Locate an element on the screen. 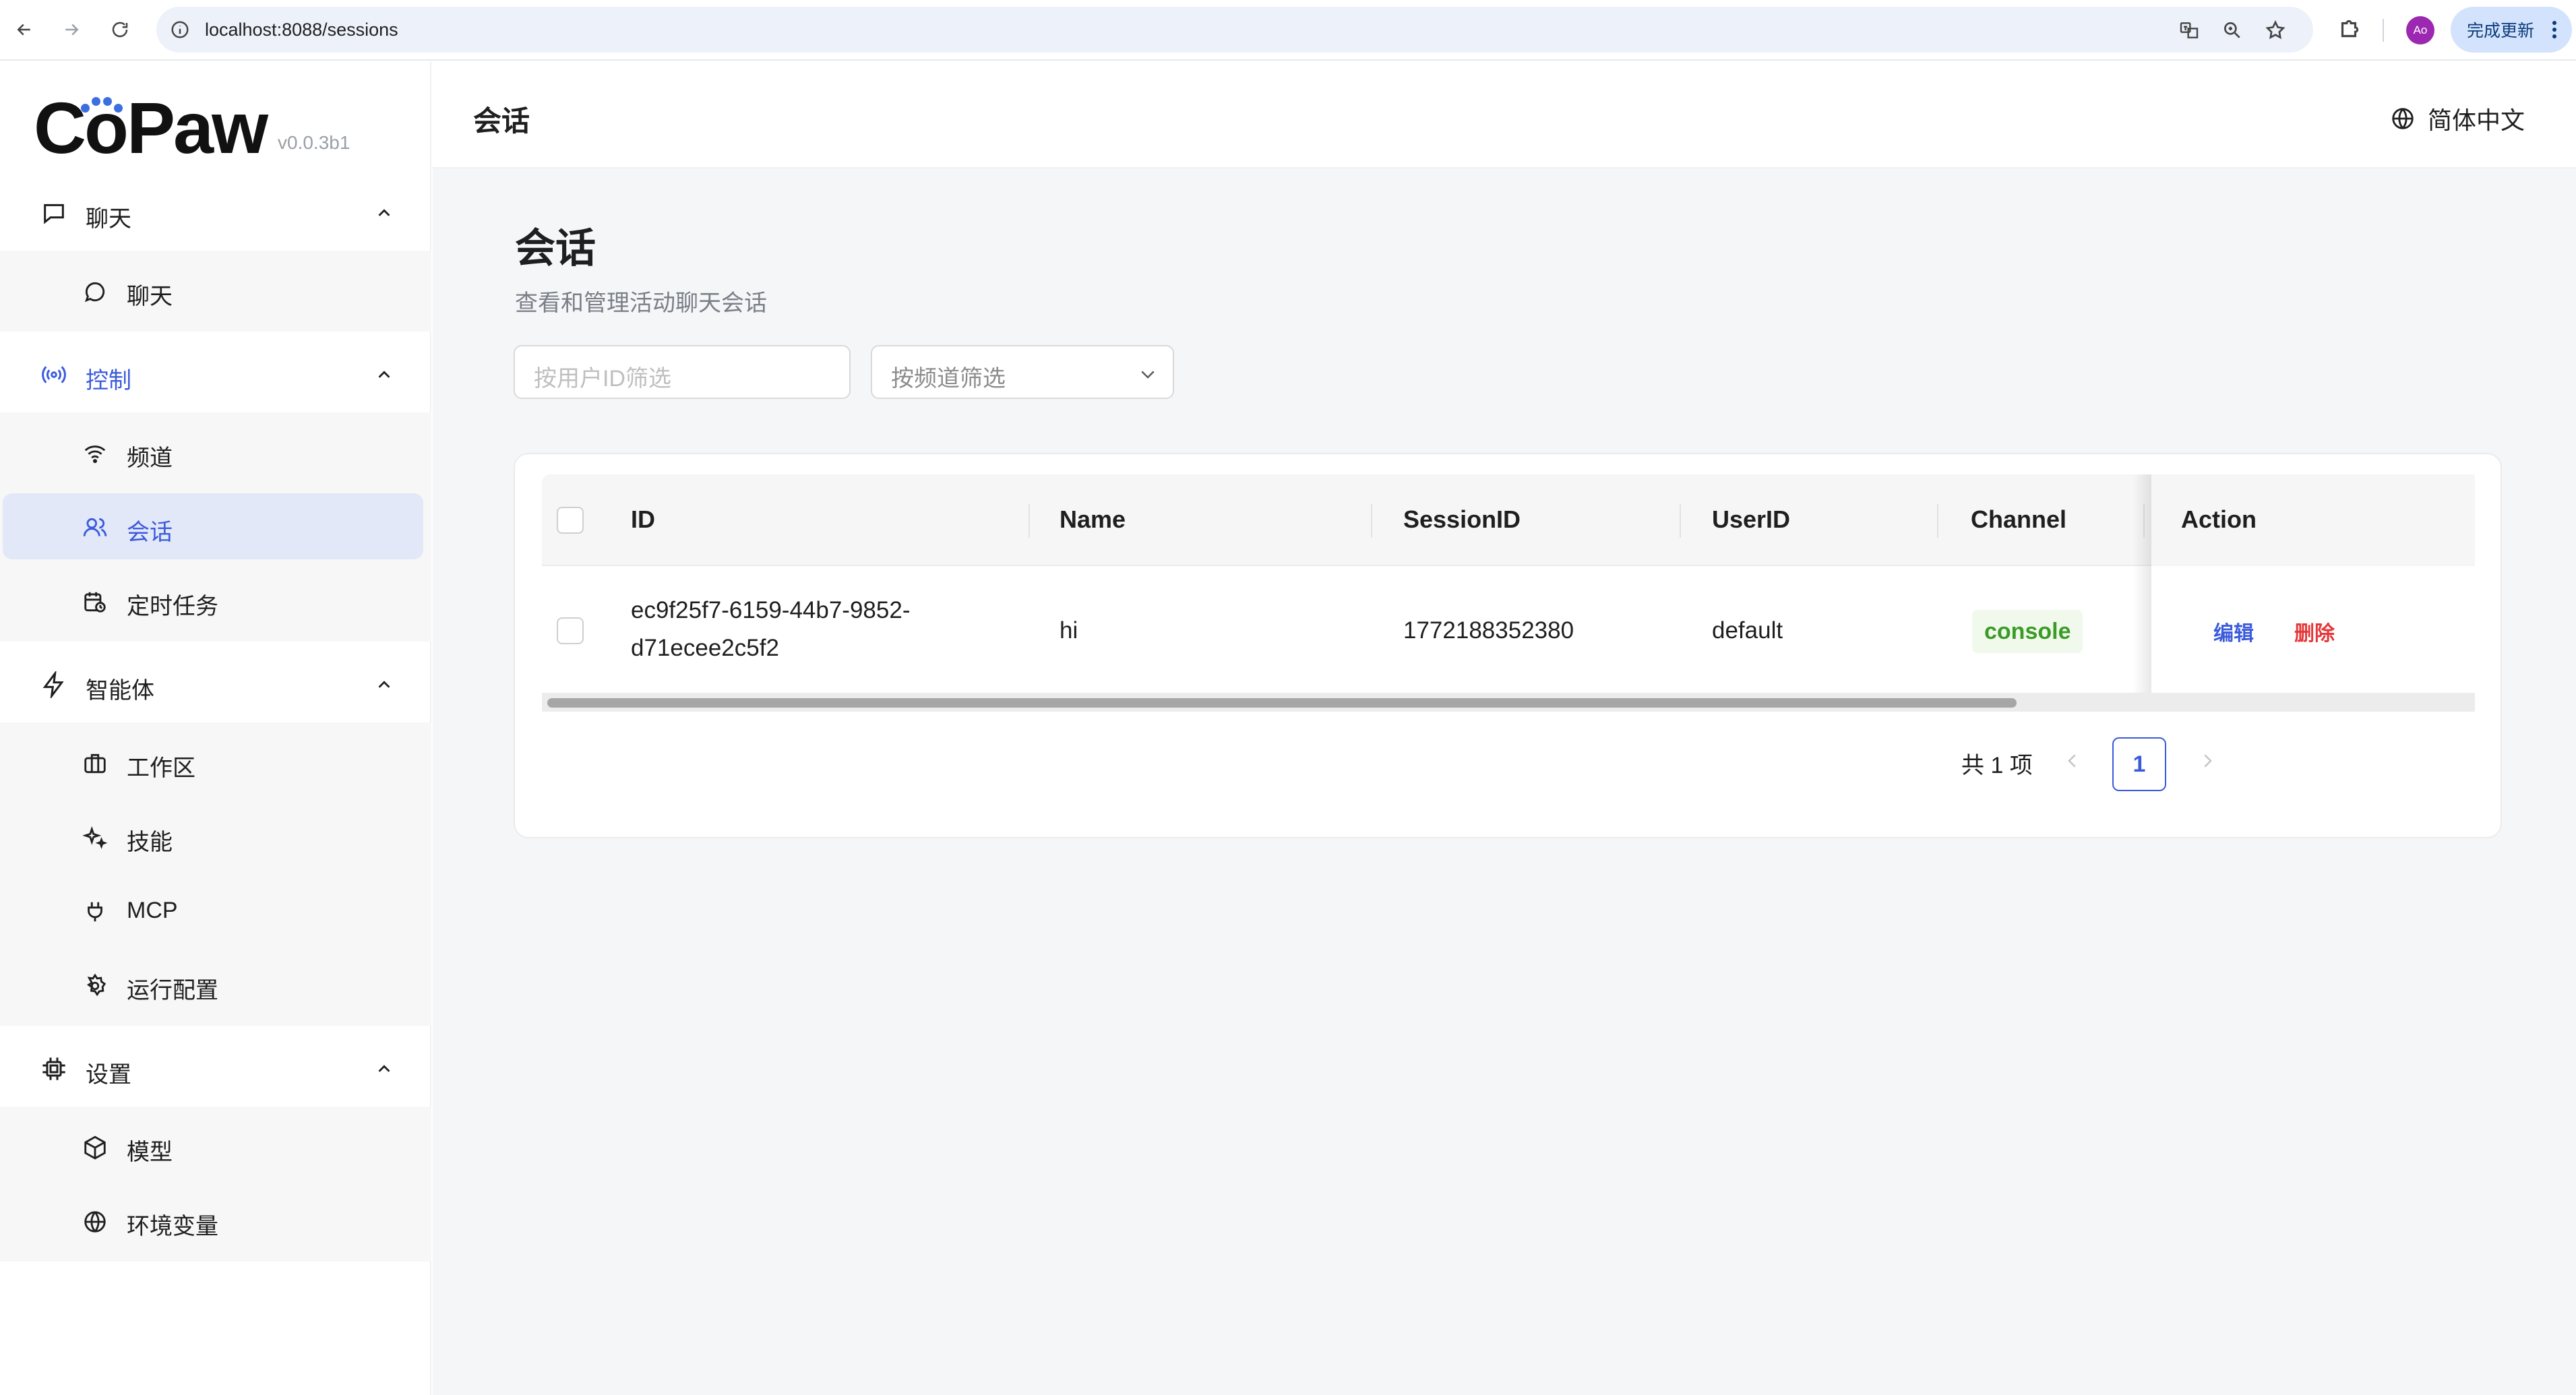 The height and width of the screenshot is (1395, 2576). chevron-left-icon is located at coordinates (2073, 761).